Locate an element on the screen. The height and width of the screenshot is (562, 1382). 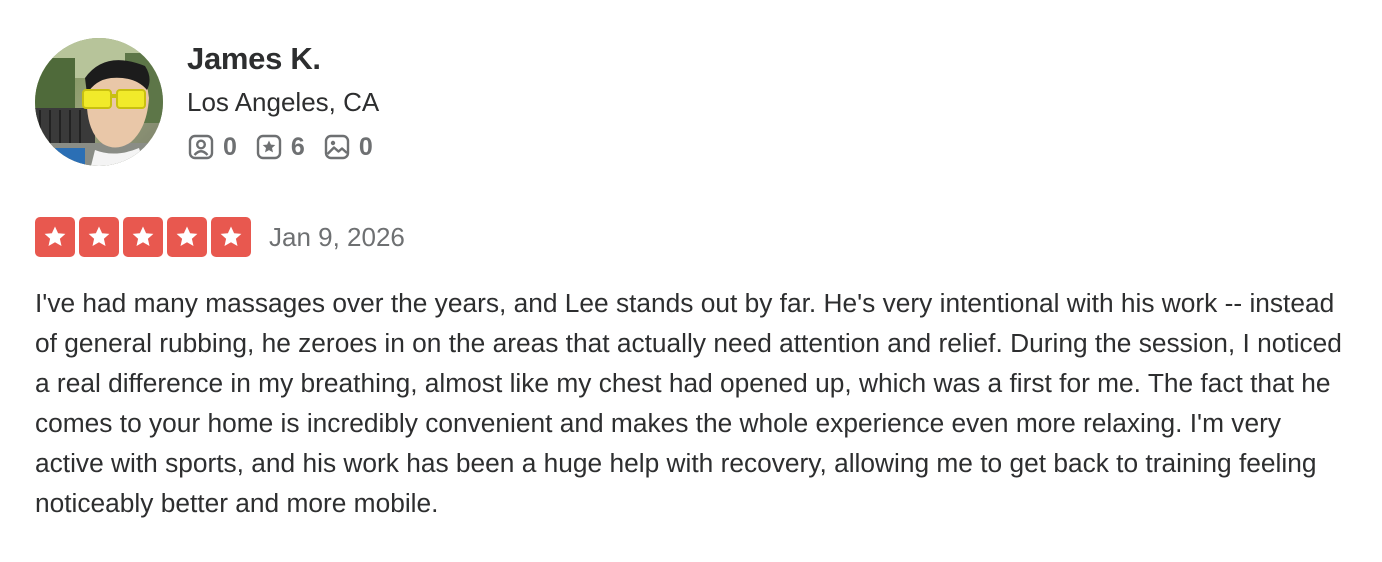
user-name: James K. is located at coordinates (289, 59).